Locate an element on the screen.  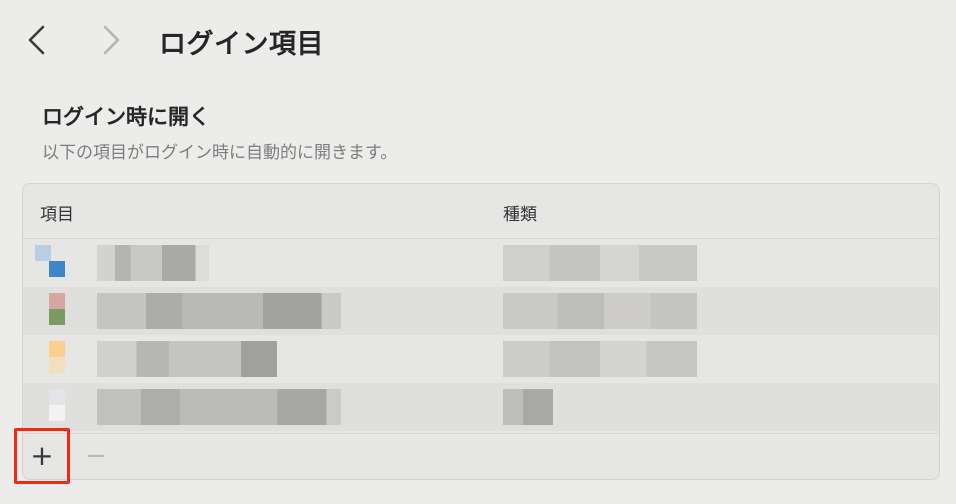
forward-button is located at coordinates (112, 40).